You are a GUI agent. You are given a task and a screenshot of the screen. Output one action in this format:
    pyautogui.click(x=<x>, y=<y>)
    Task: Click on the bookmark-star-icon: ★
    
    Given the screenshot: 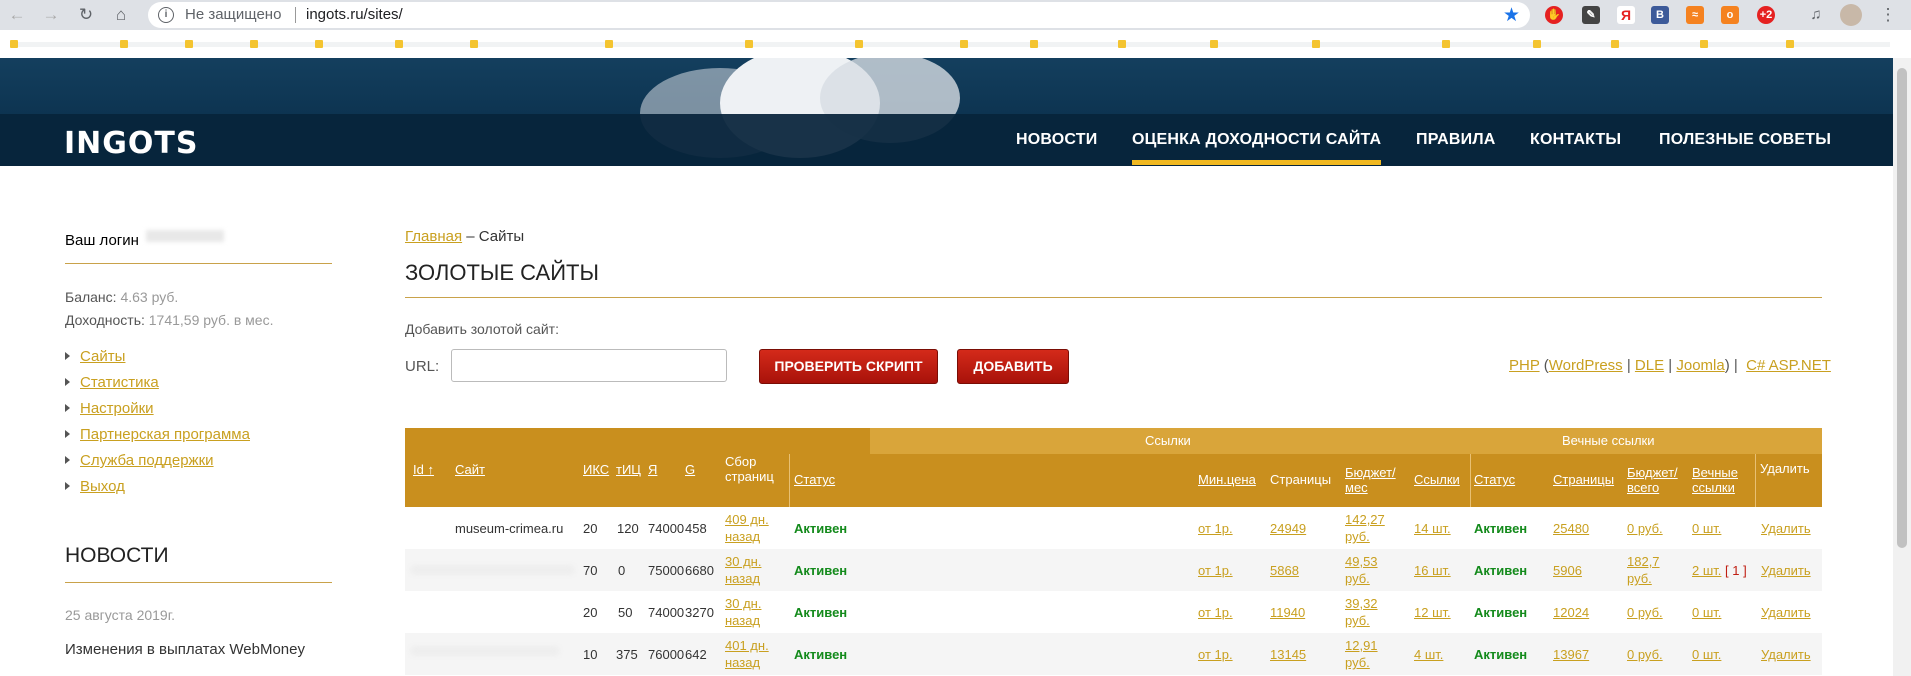 What is the action you would take?
    pyautogui.click(x=1511, y=15)
    